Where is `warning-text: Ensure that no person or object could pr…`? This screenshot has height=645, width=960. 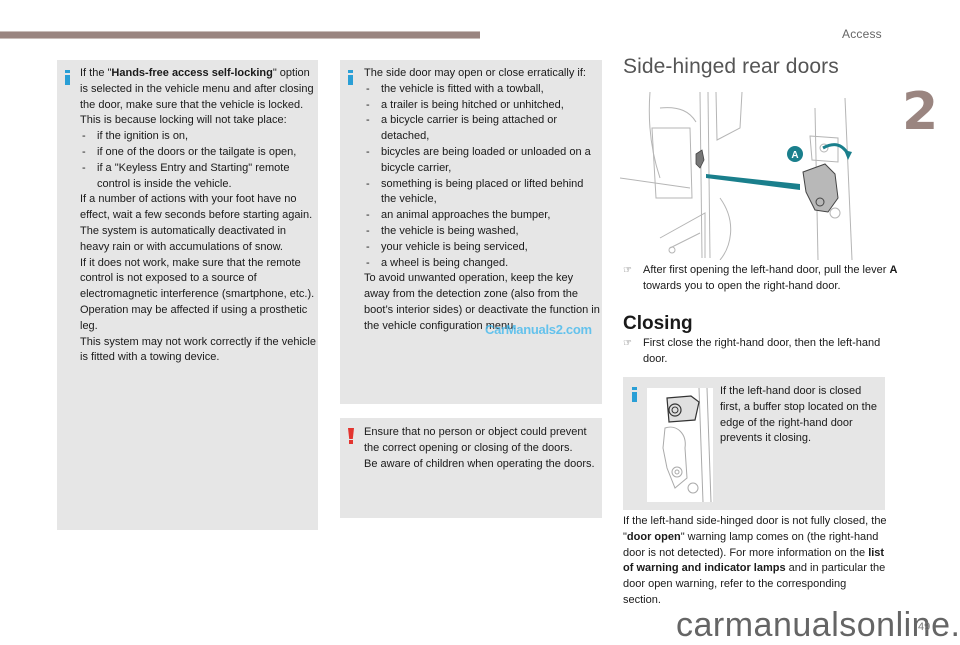
warning-text: Ensure that no person or object could pr… is located at coordinates (482, 448).